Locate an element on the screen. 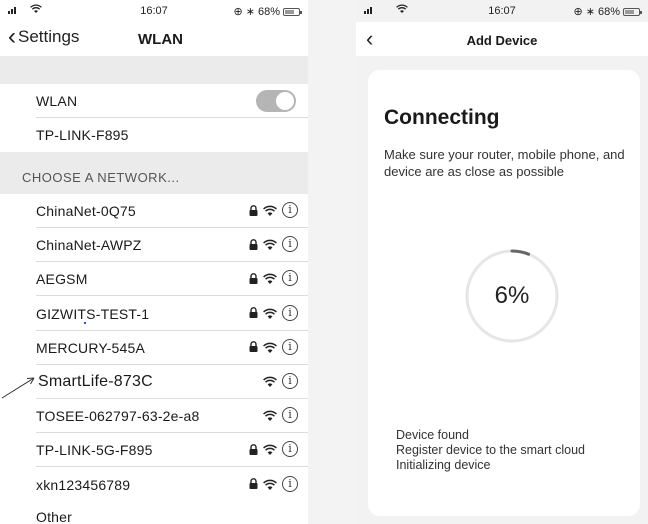 This screenshot has width=648, height=524. back-label: Settings is located at coordinates (49, 36).